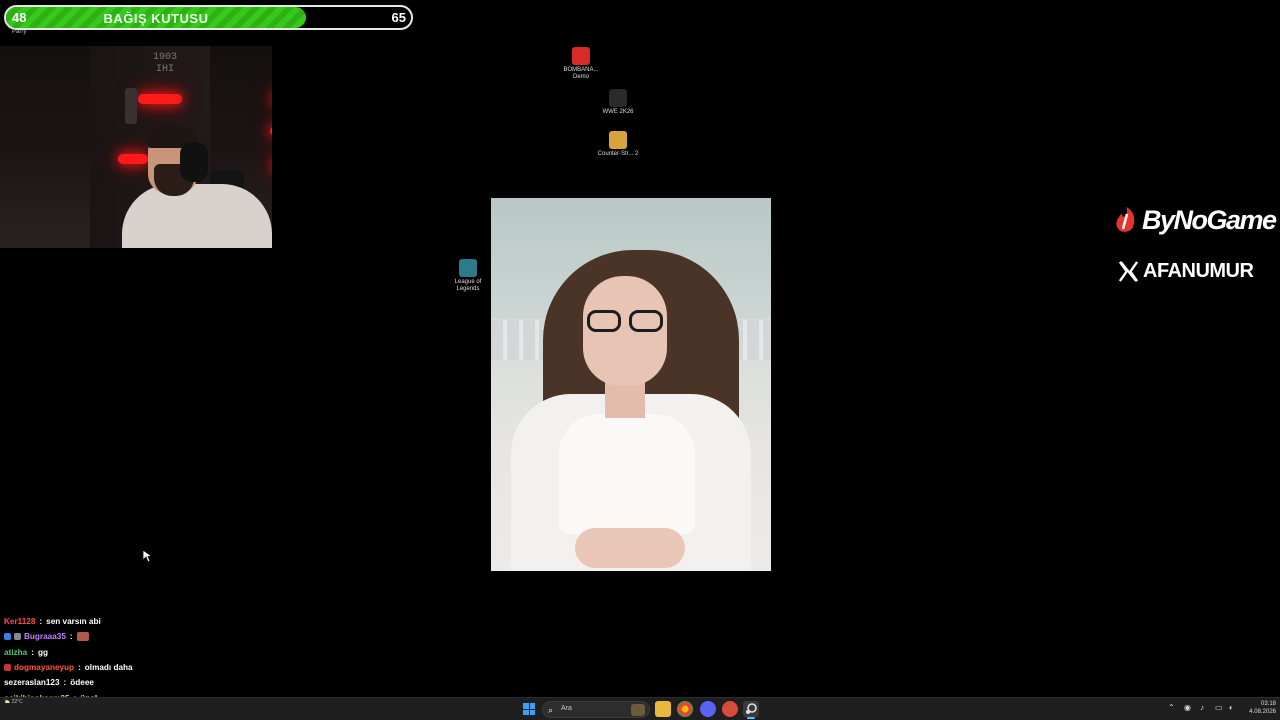  What do you see at coordinates (32, 682) in the screenshot?
I see `chat-username: sezeraslan123` at bounding box center [32, 682].